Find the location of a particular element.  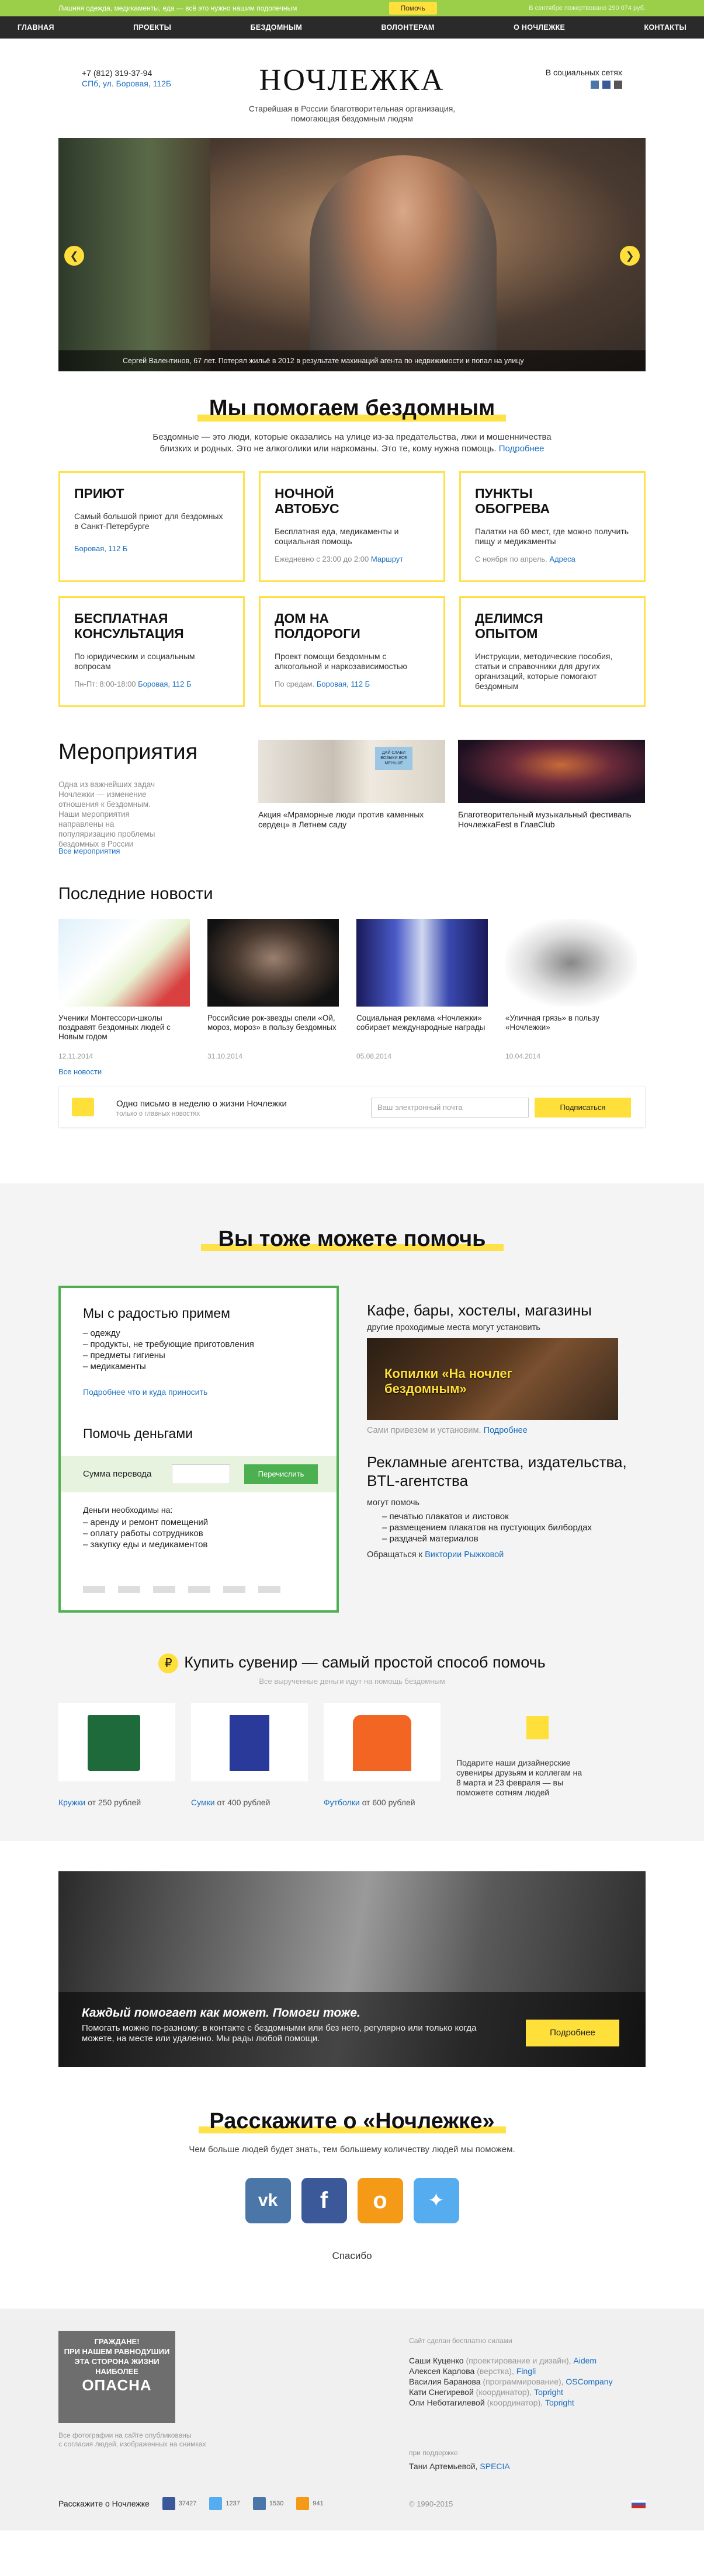

help-intro-more-link: Подробнее is located at coordinates (522, 449).